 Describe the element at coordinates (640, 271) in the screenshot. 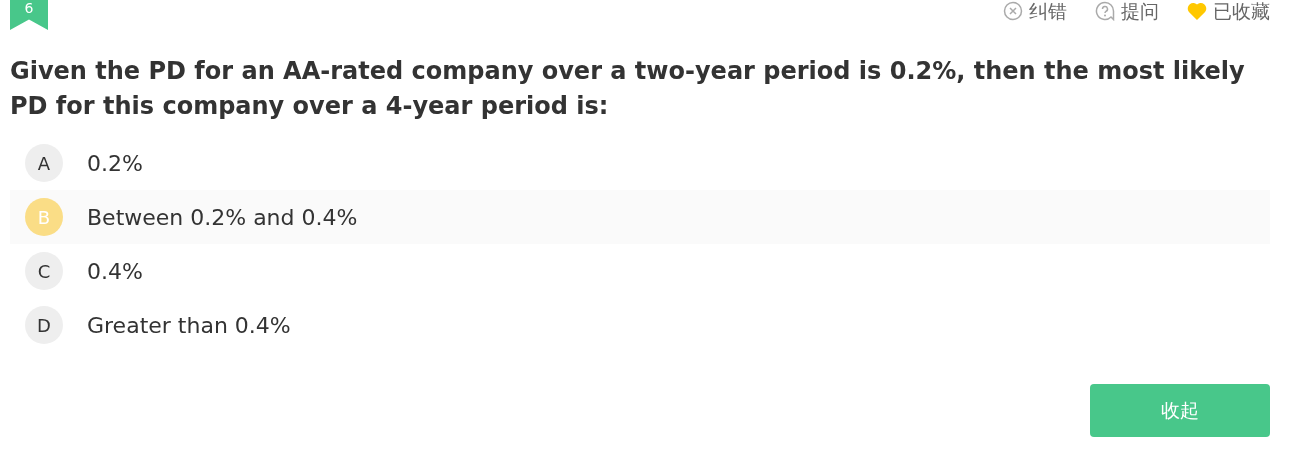

I see `answer-option: C 0.4%` at that location.